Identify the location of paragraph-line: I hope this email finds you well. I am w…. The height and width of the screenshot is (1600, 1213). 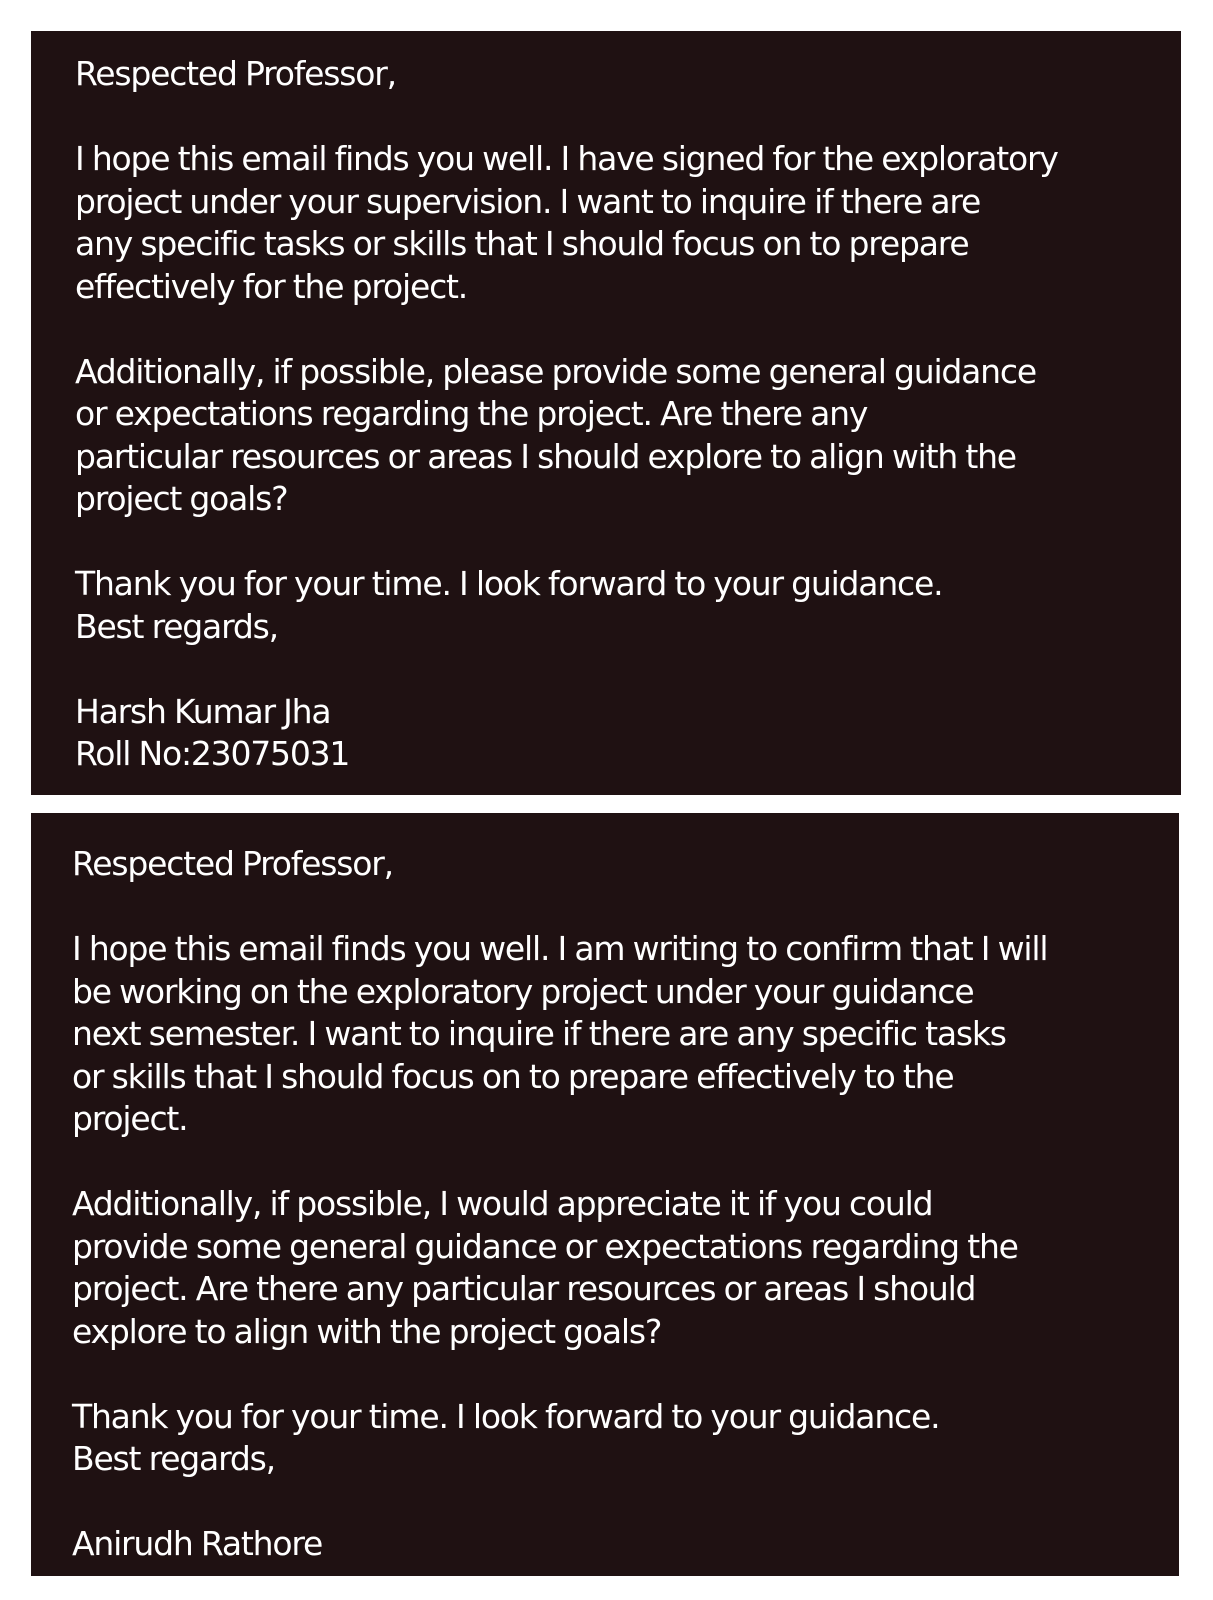
(560, 948).